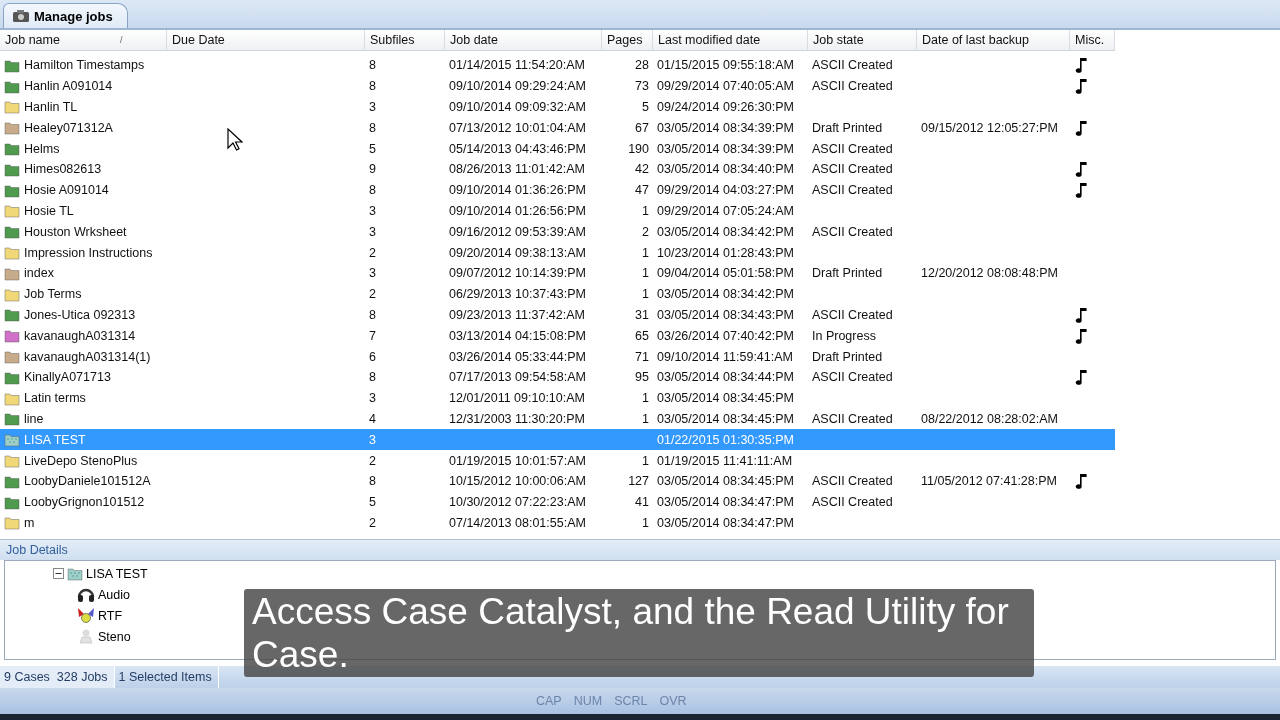 The height and width of the screenshot is (720, 1280). Describe the element at coordinates (29, 522) in the screenshot. I see `table-cell: m` at that location.